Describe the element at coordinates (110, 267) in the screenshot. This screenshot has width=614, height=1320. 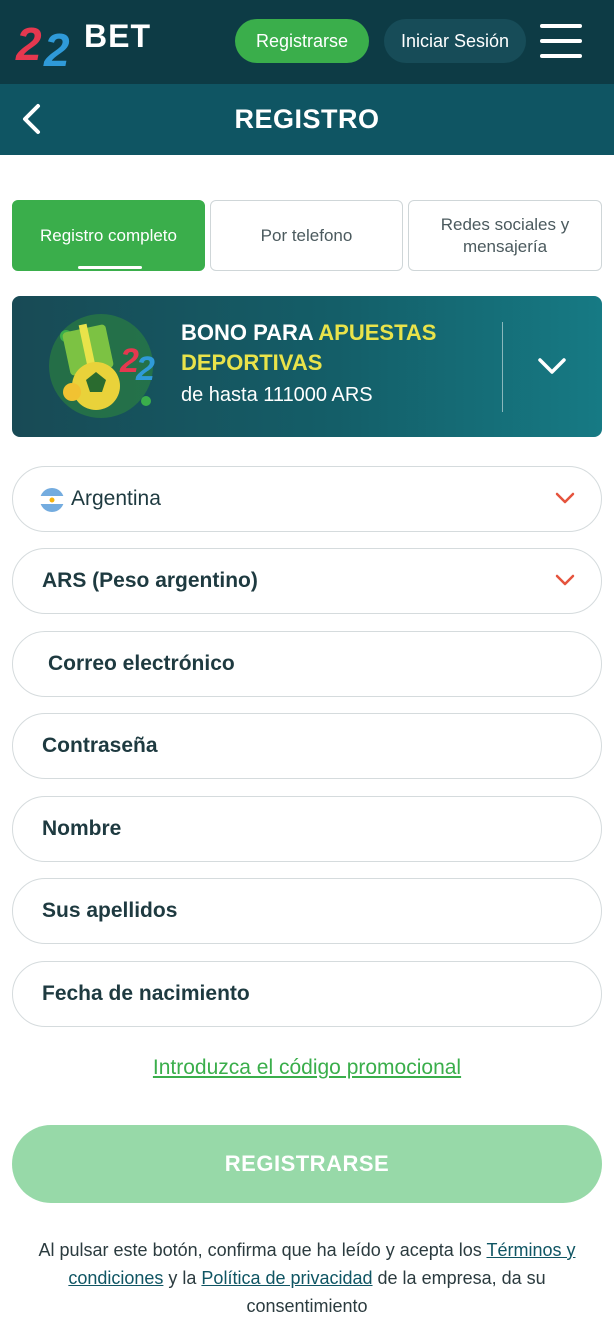
I see `active-tab-indicator` at that location.